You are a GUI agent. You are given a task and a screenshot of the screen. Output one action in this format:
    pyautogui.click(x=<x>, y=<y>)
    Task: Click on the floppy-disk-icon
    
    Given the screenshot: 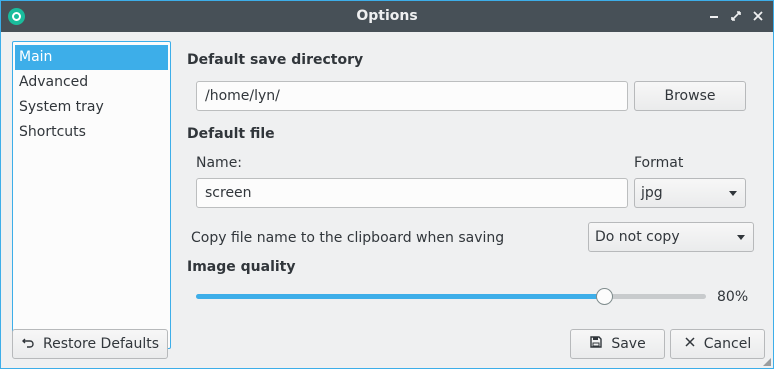 What is the action you would take?
    pyautogui.click(x=596, y=344)
    